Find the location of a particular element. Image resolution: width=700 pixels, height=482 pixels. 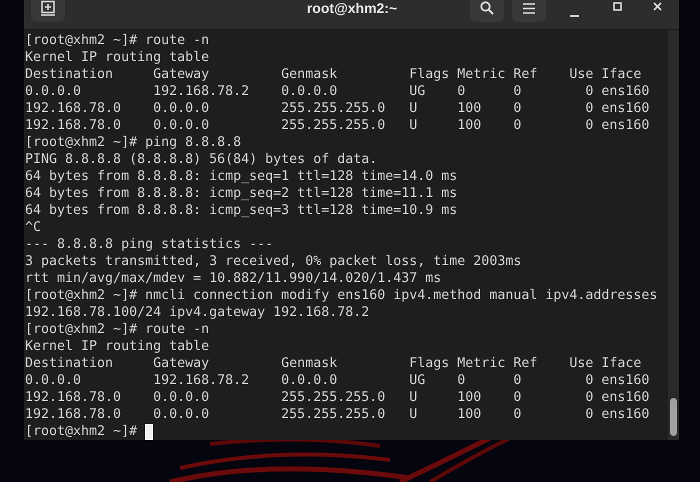

menu-button is located at coordinates (529, 11).